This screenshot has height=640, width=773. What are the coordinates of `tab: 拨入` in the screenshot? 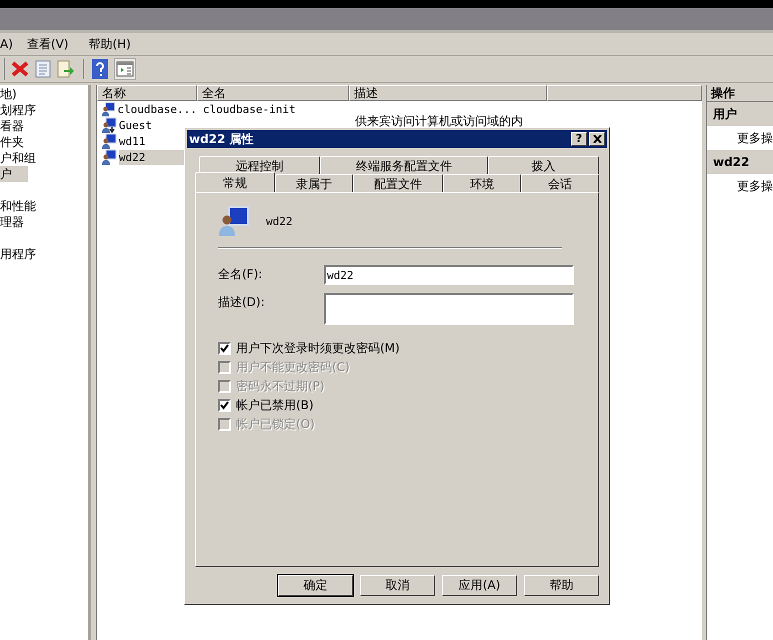 It's located at (543, 165).